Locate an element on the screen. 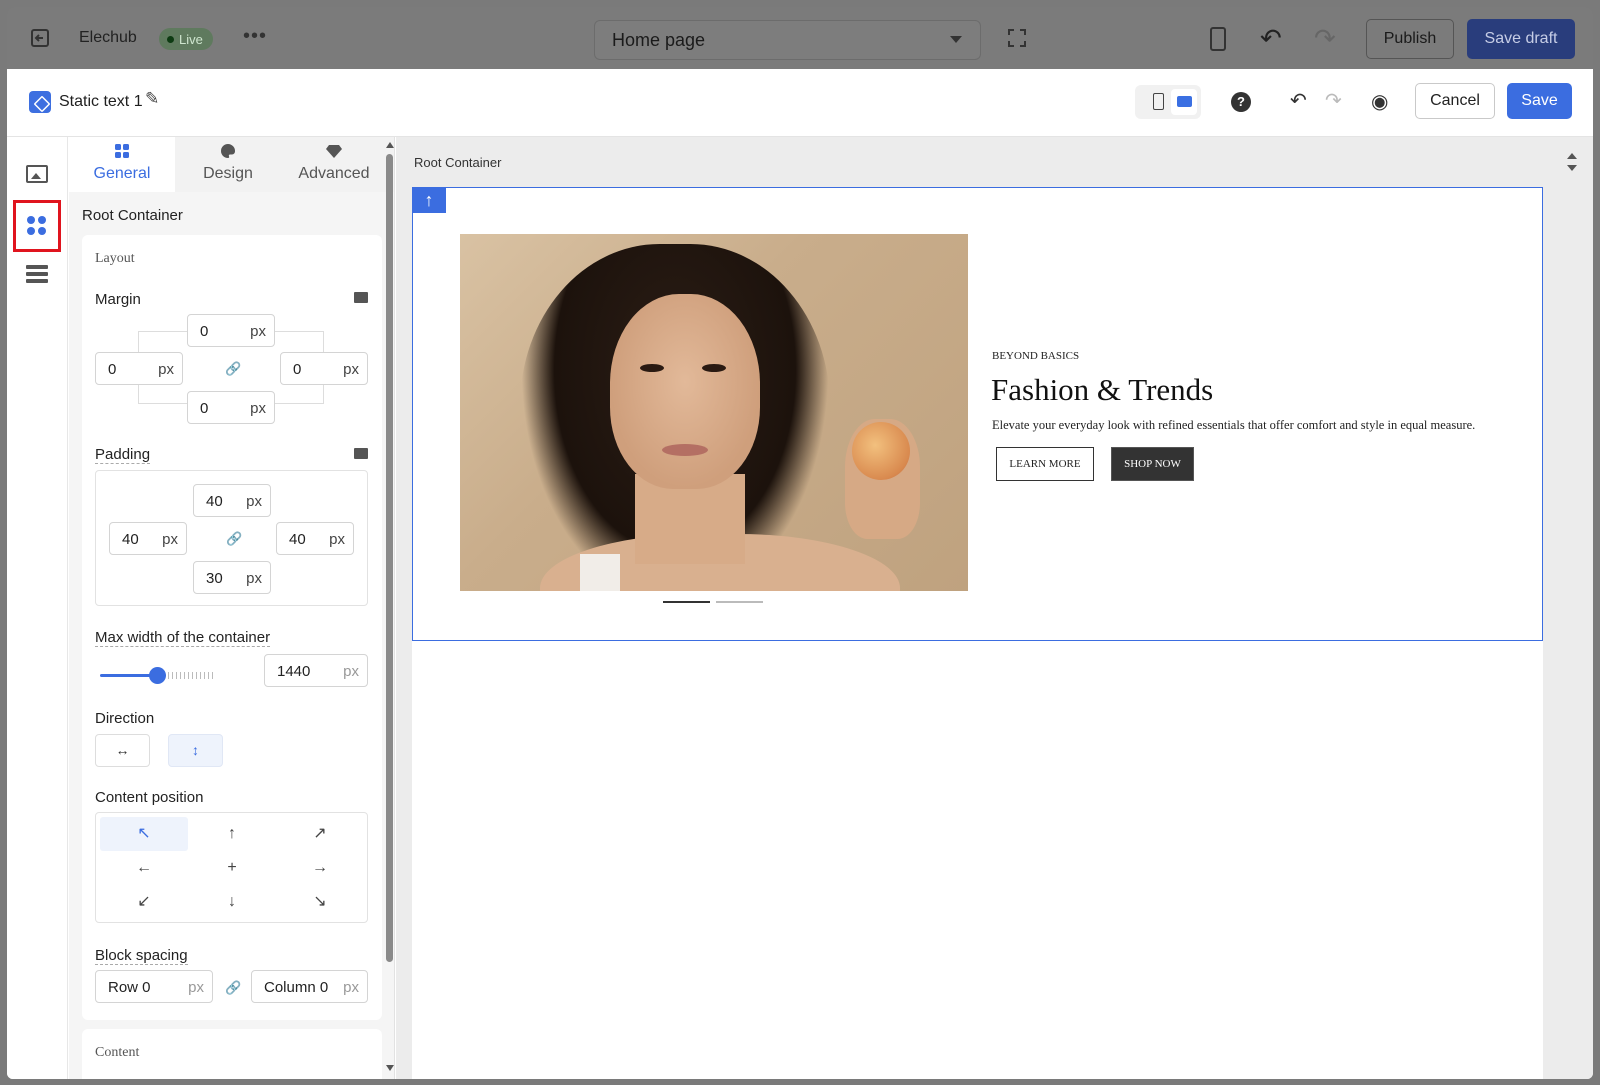 The height and width of the screenshot is (1085, 1600). page-select: Home page is located at coordinates (787, 40).